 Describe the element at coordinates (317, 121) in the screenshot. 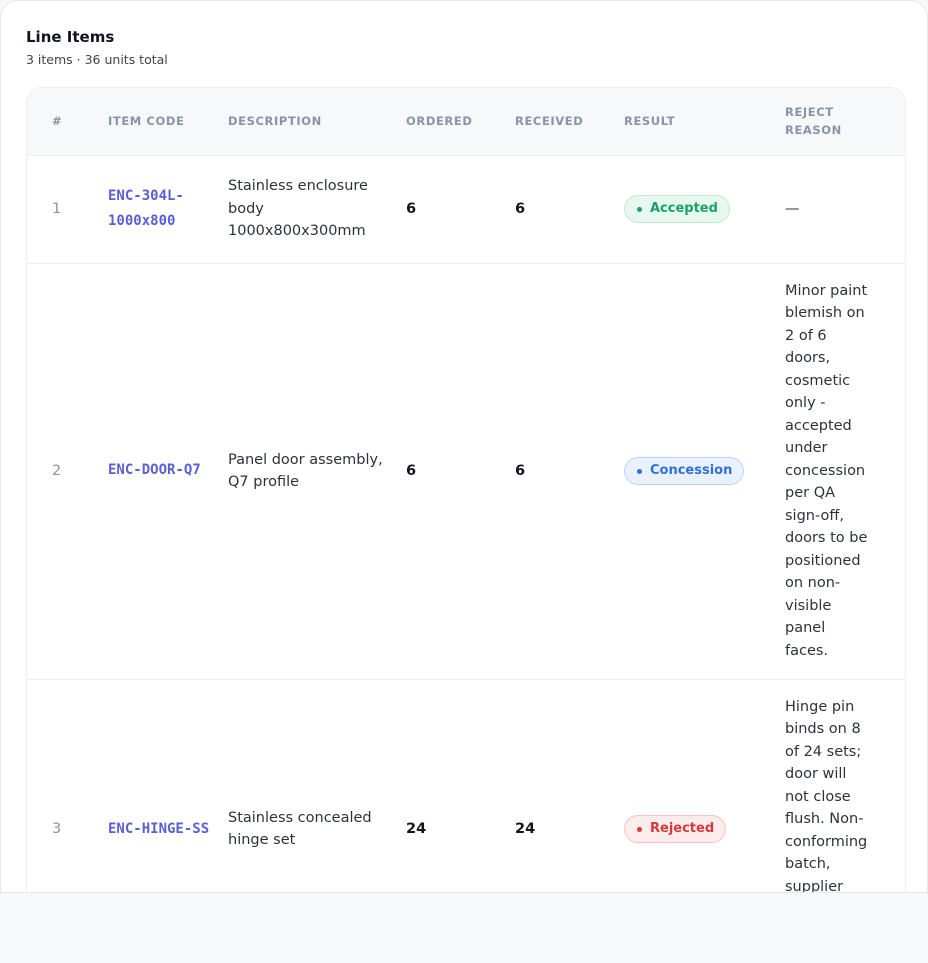

I see `column-header-description: DESCRIPTION` at that location.